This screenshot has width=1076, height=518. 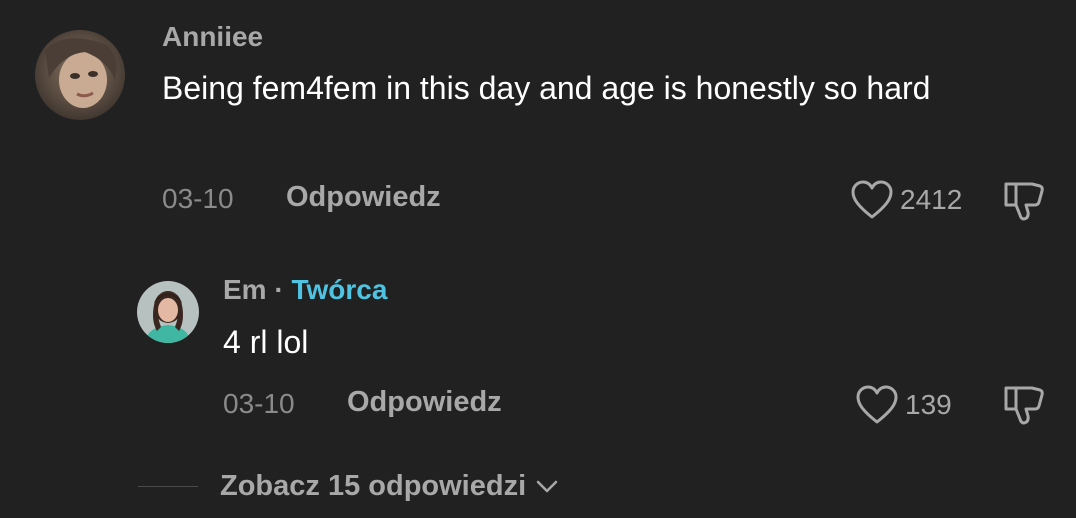 What do you see at coordinates (903, 405) in the screenshot?
I see `reply-like-button: 139` at bounding box center [903, 405].